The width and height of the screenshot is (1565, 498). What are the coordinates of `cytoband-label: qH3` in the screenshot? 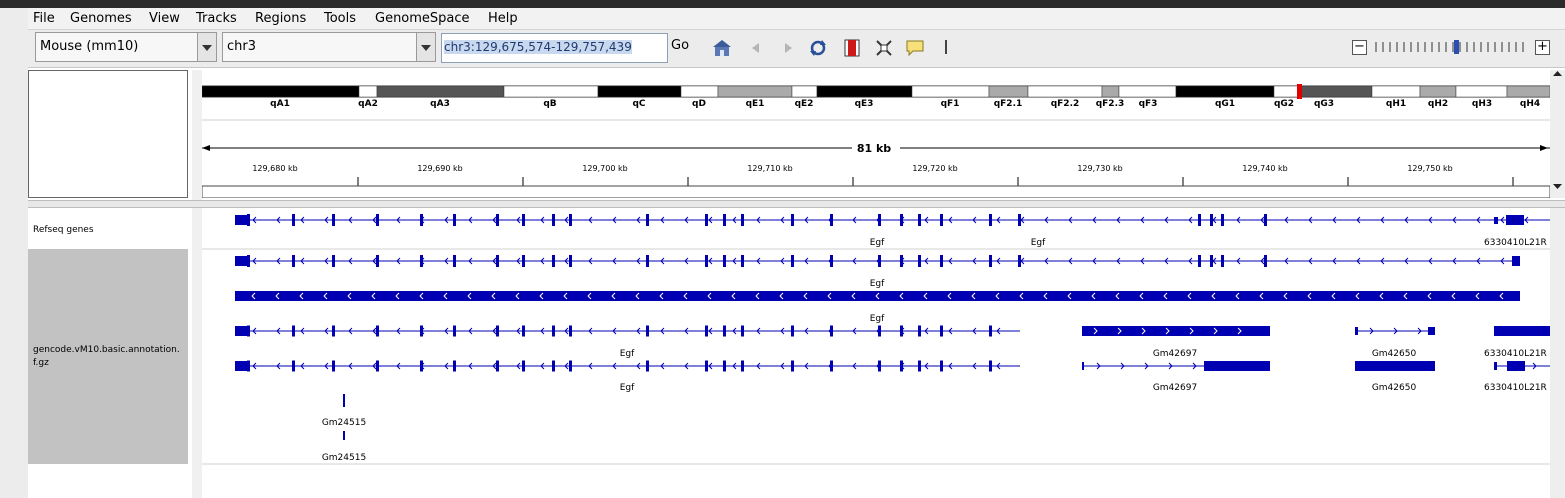 It's located at (1482, 104).